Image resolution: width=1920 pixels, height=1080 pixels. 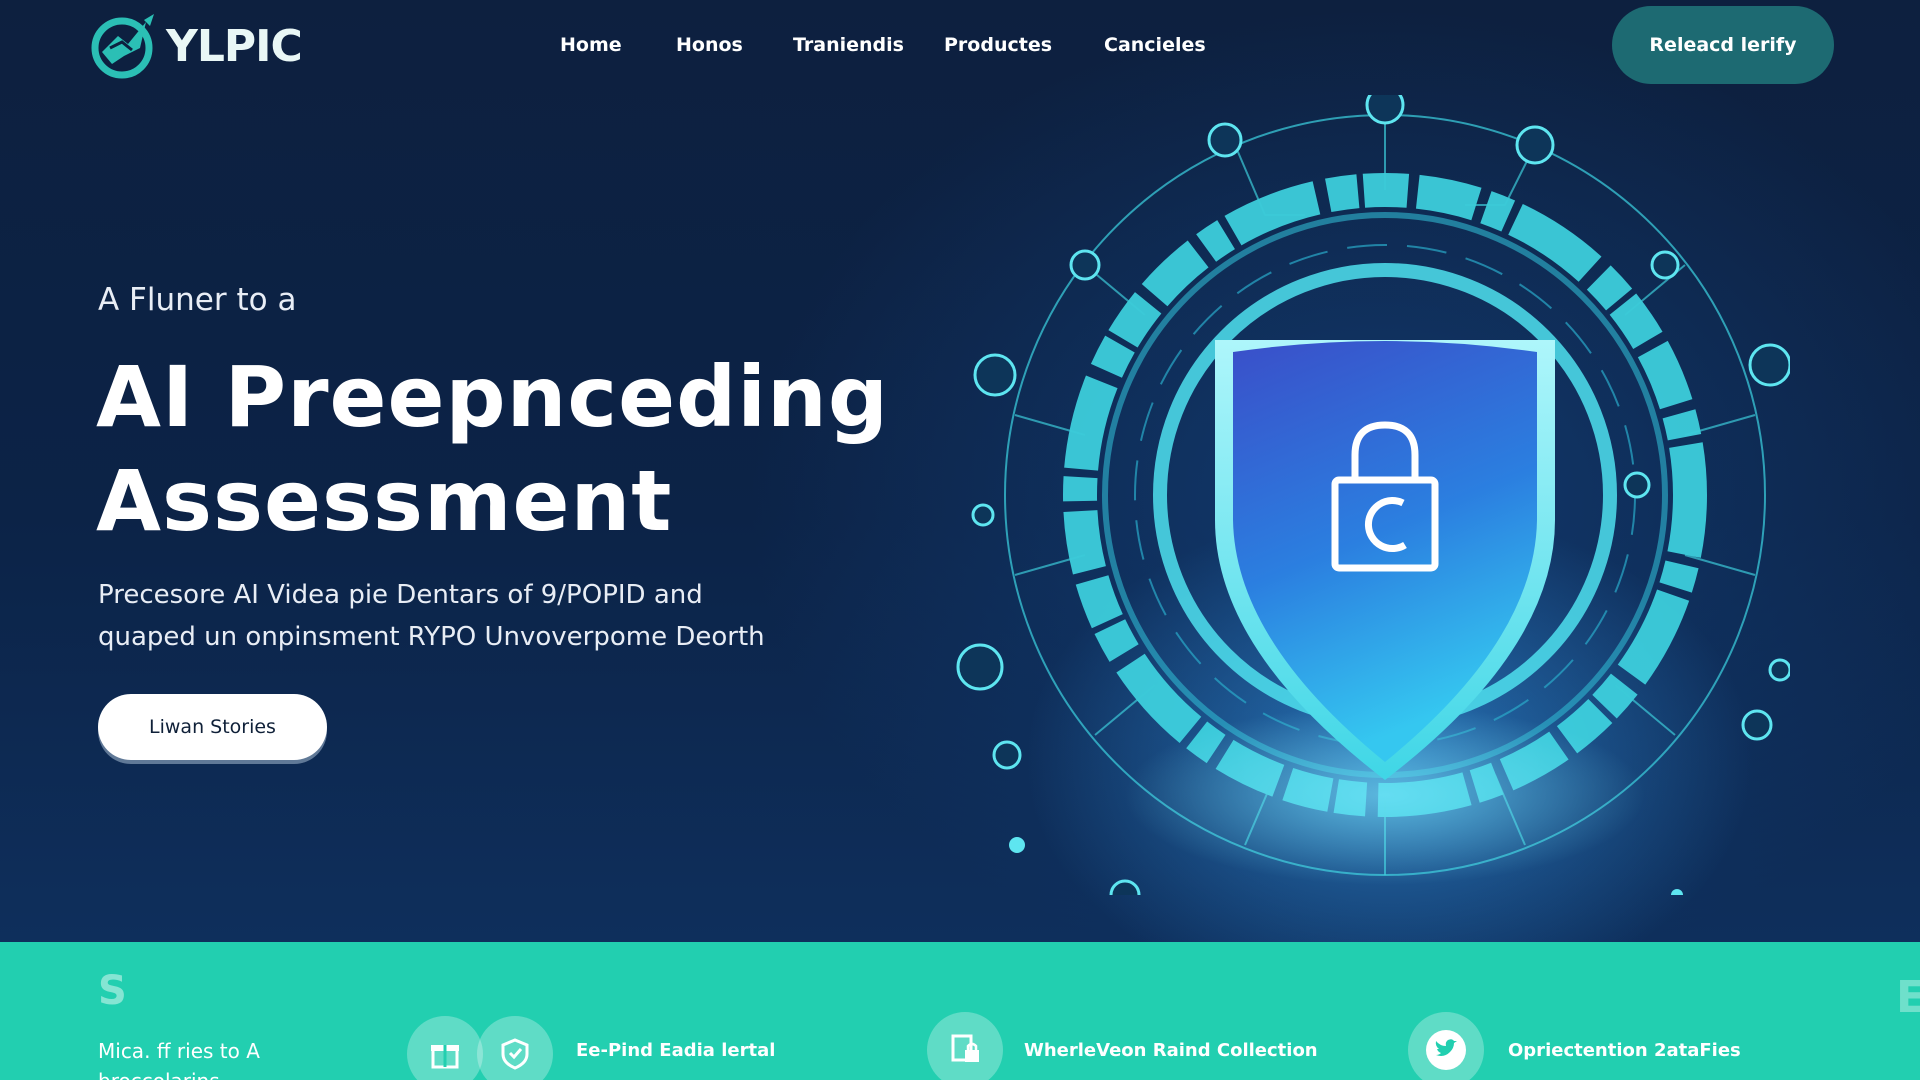 I want to click on feature-label-1: Ee-Pind Eadia lertal, so click(x=675, y=1050).